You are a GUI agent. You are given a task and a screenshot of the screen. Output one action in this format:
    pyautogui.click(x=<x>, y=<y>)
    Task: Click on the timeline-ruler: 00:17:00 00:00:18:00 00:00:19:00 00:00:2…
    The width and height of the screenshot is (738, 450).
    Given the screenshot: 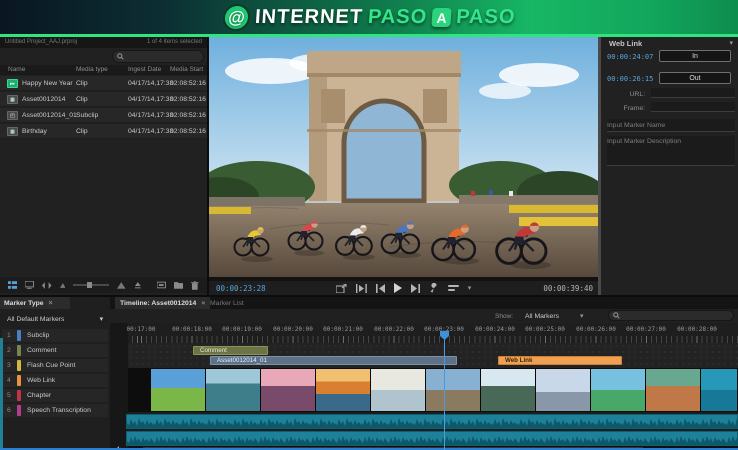 What is the action you would take?
    pyautogui.click(x=432, y=333)
    